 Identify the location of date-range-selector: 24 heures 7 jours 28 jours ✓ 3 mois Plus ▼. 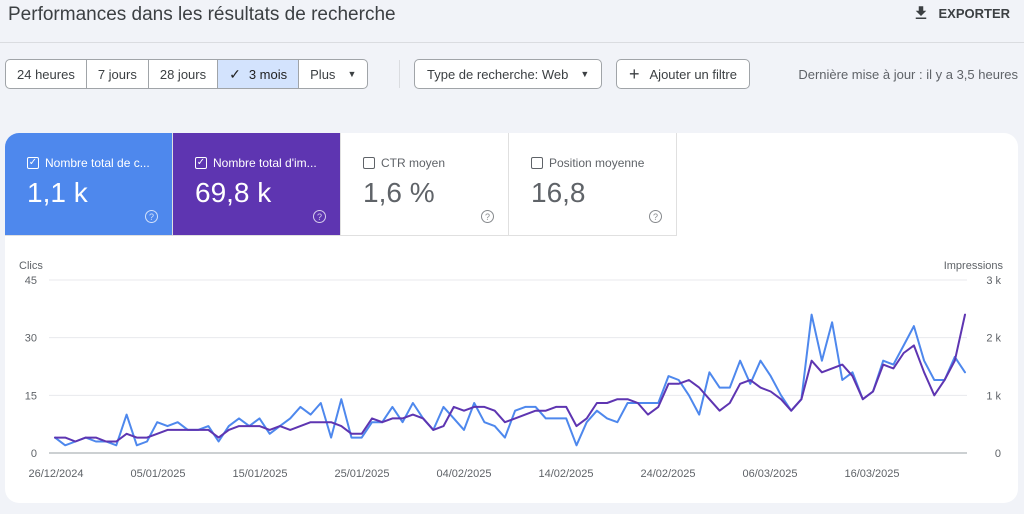
(187, 74).